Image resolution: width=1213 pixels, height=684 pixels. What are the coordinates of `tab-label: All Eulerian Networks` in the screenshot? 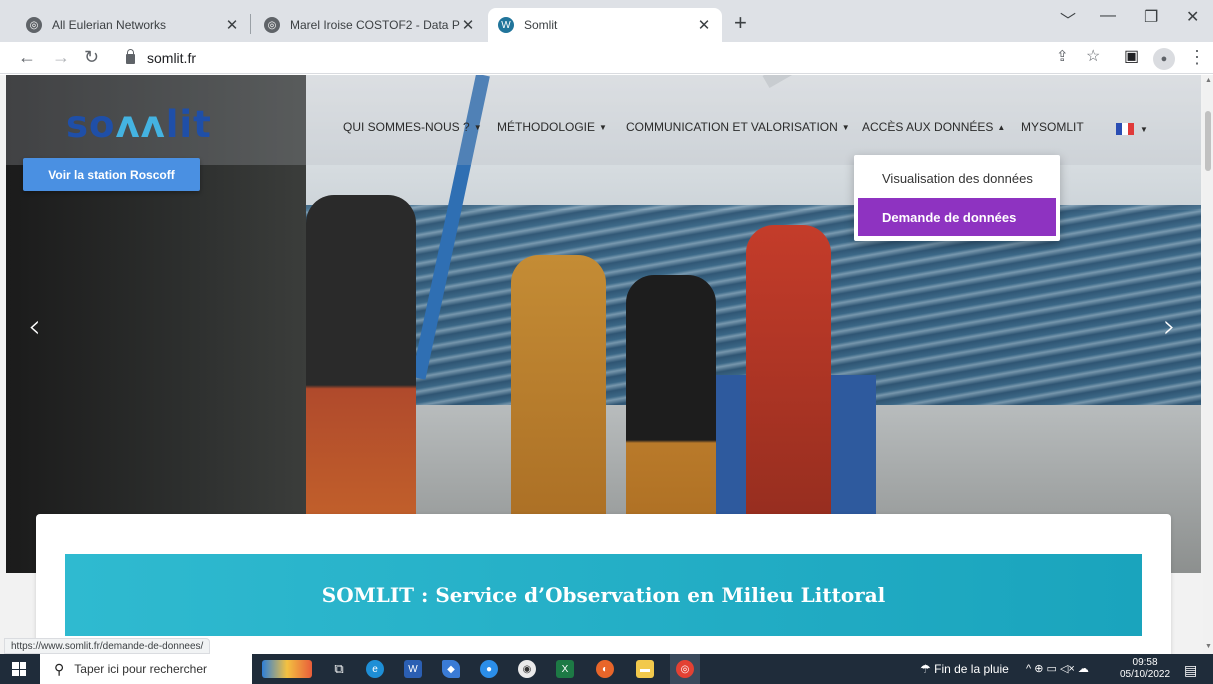 It's located at (109, 25).